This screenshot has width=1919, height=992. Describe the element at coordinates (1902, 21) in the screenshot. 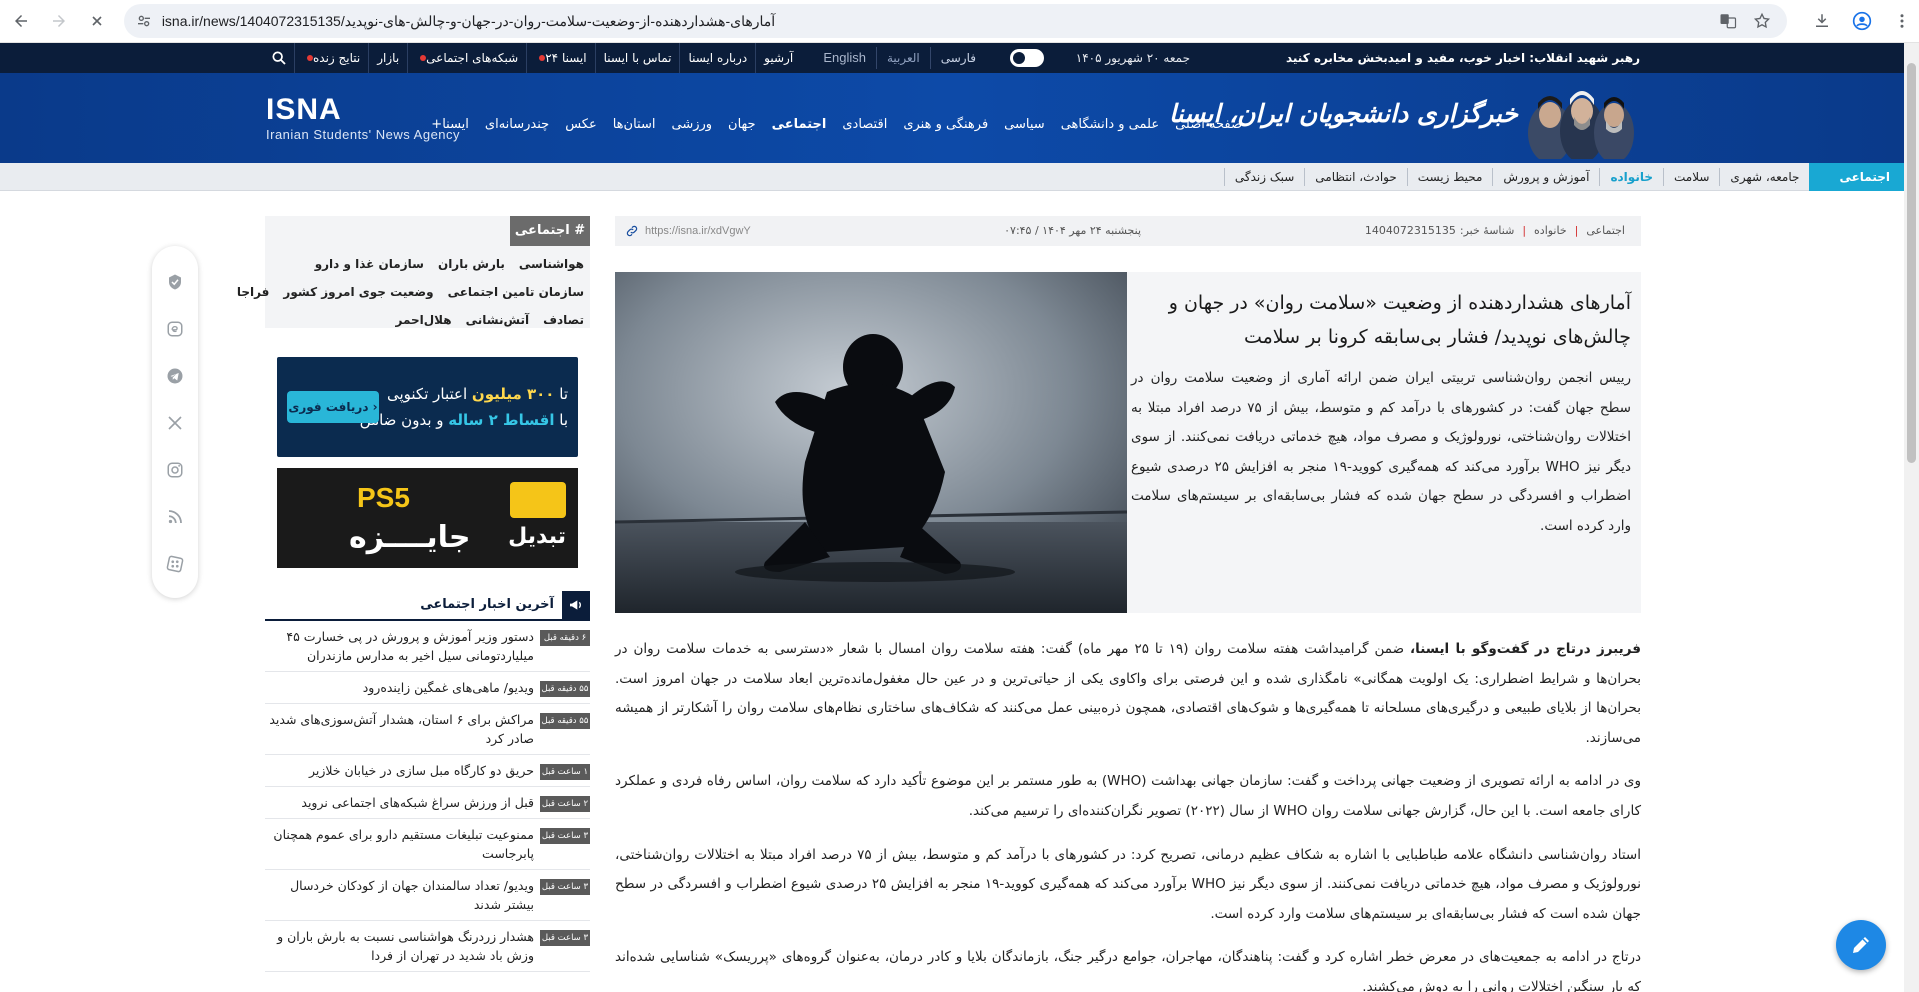

I see `menu-kebab-icon` at that location.